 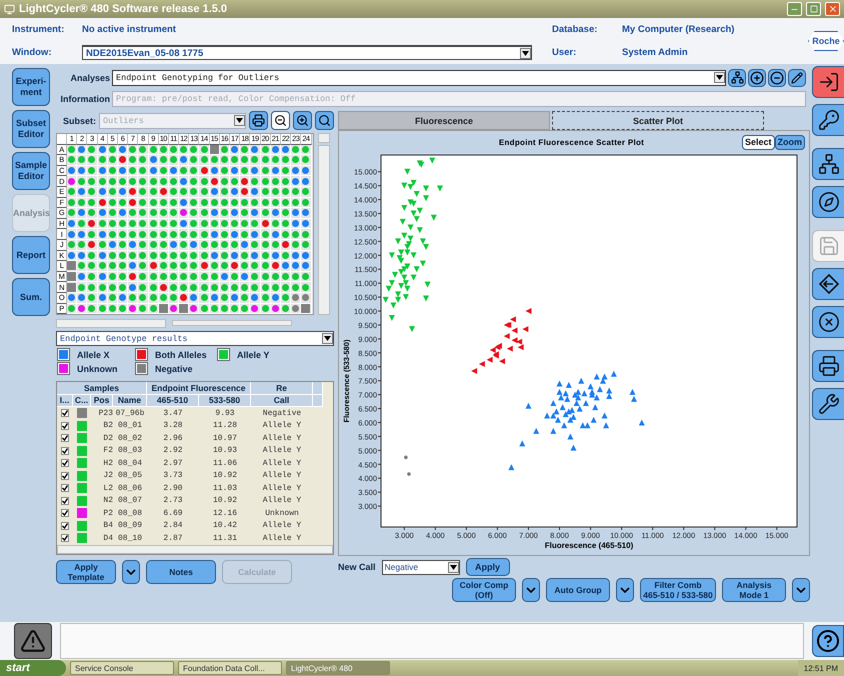 I want to click on results-select: Endpoint Genotype results, so click(x=195, y=338).